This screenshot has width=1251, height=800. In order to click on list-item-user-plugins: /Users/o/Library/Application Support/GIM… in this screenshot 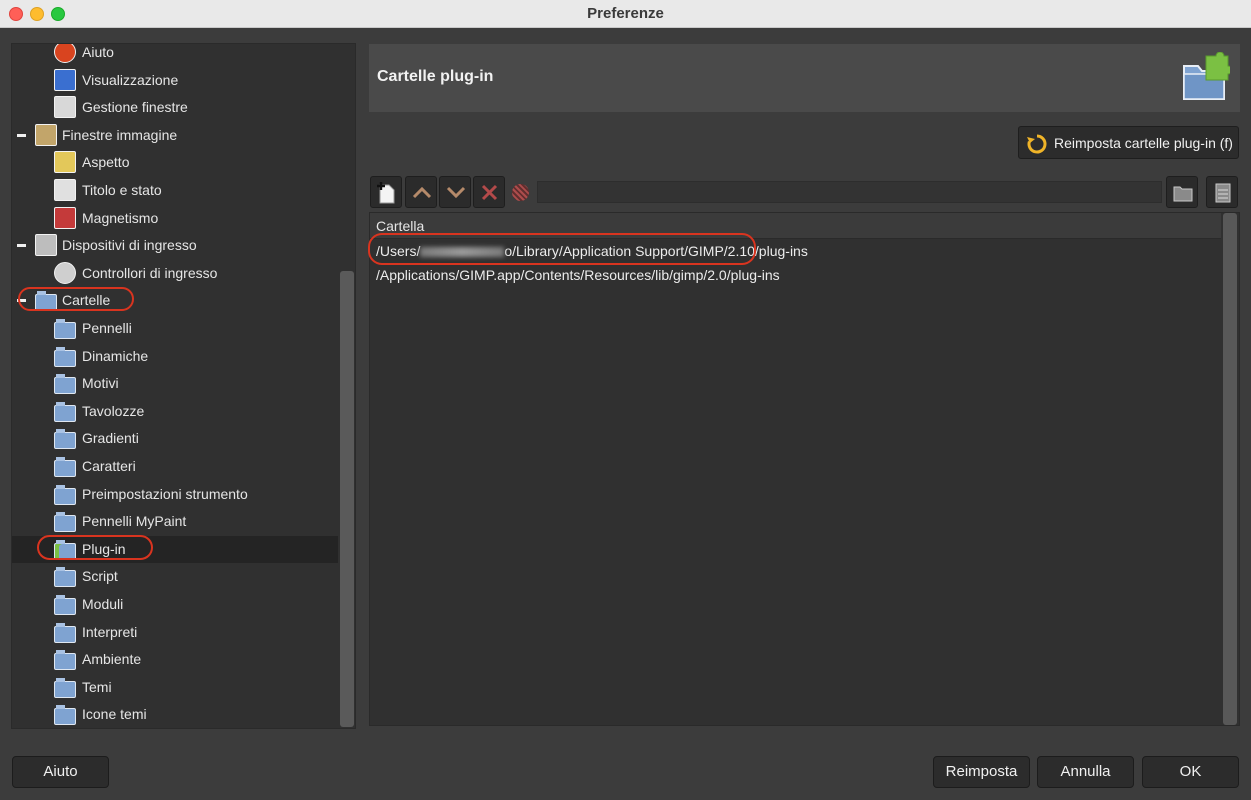, I will do `click(592, 251)`.